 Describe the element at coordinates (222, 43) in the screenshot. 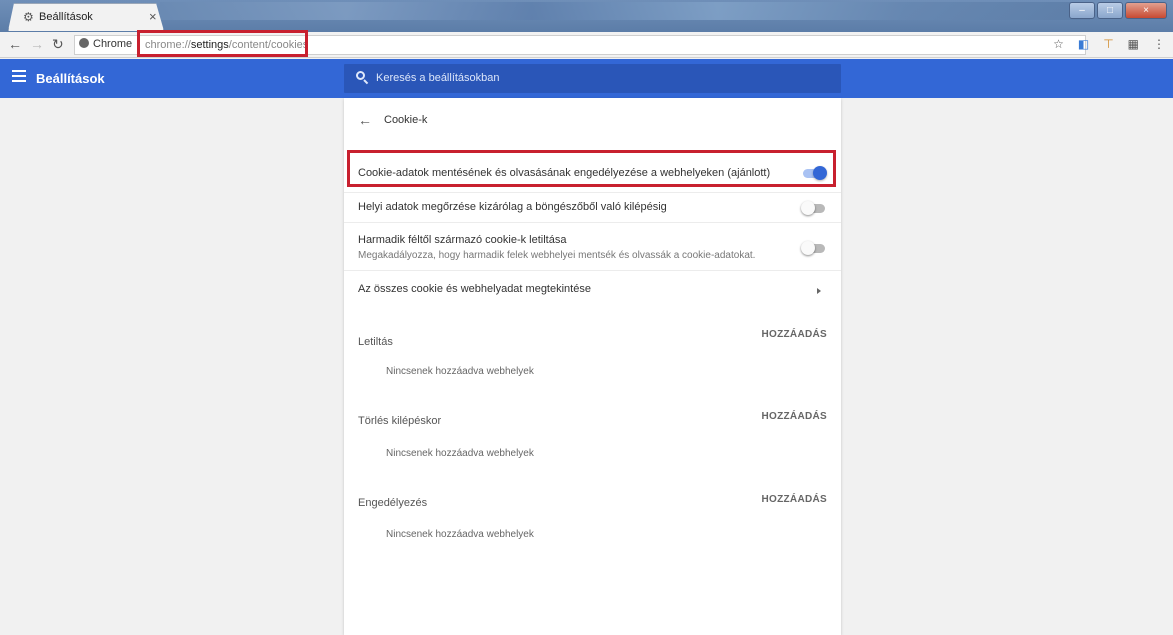

I see `url-highlight-box` at that location.